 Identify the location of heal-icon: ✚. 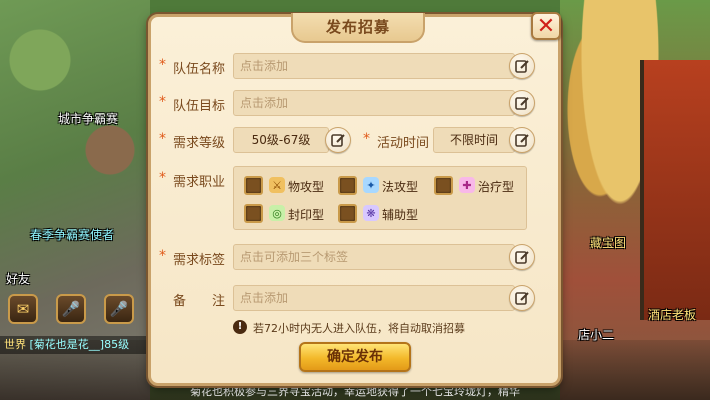
(467, 185).